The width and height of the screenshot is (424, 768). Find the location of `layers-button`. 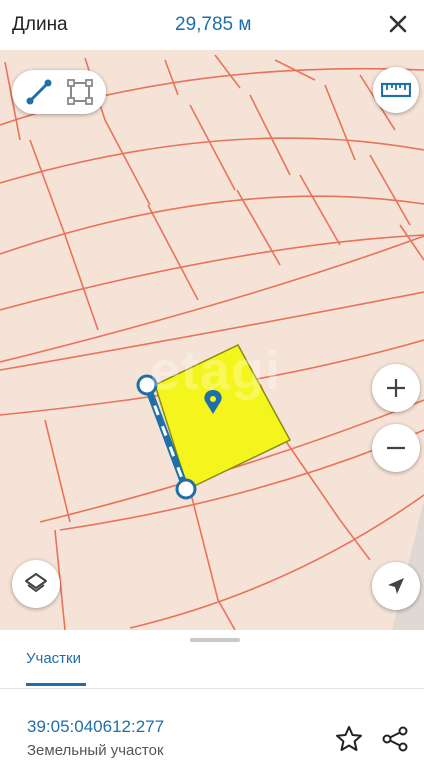

layers-button is located at coordinates (36, 584).